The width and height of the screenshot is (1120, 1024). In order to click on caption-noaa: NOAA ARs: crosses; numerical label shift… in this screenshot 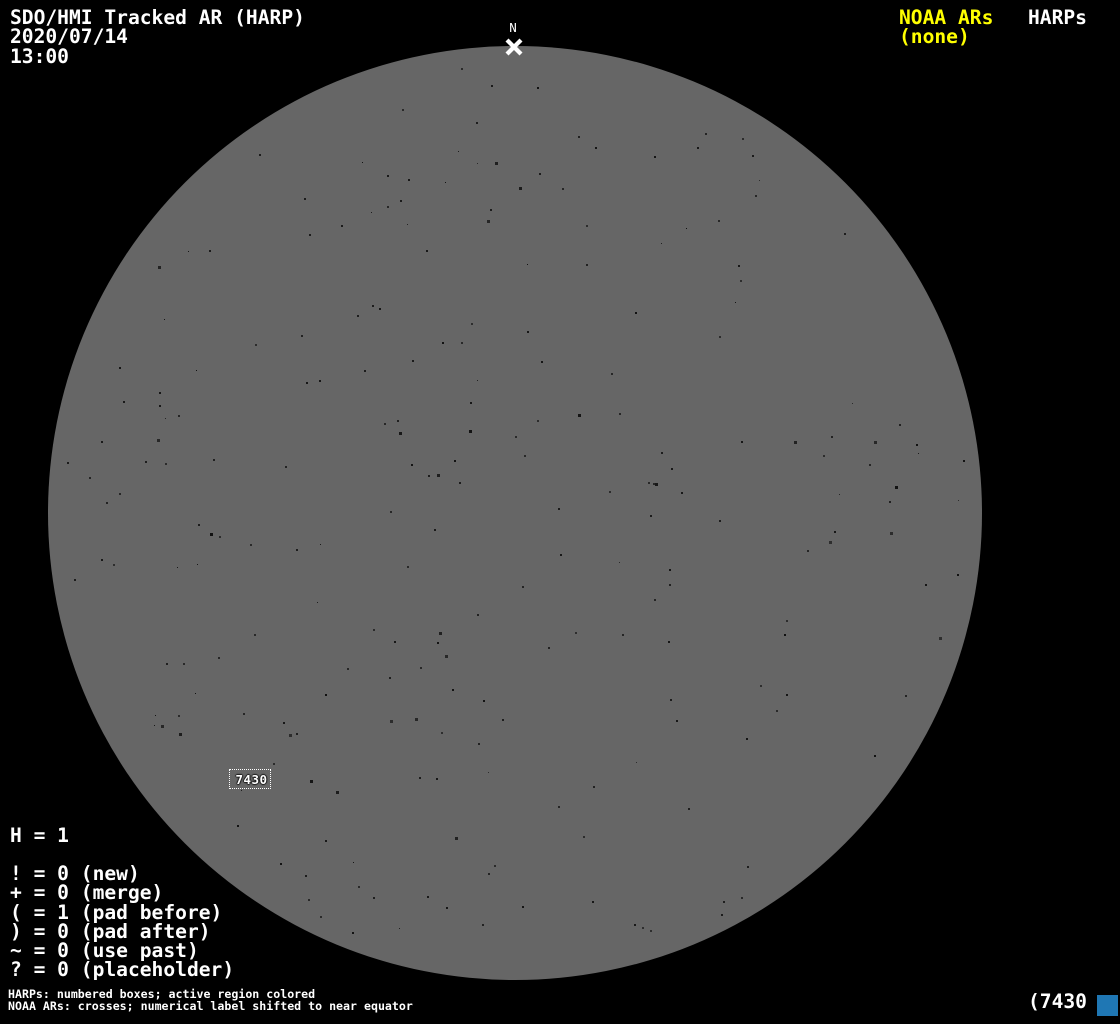, I will do `click(210, 1006)`.